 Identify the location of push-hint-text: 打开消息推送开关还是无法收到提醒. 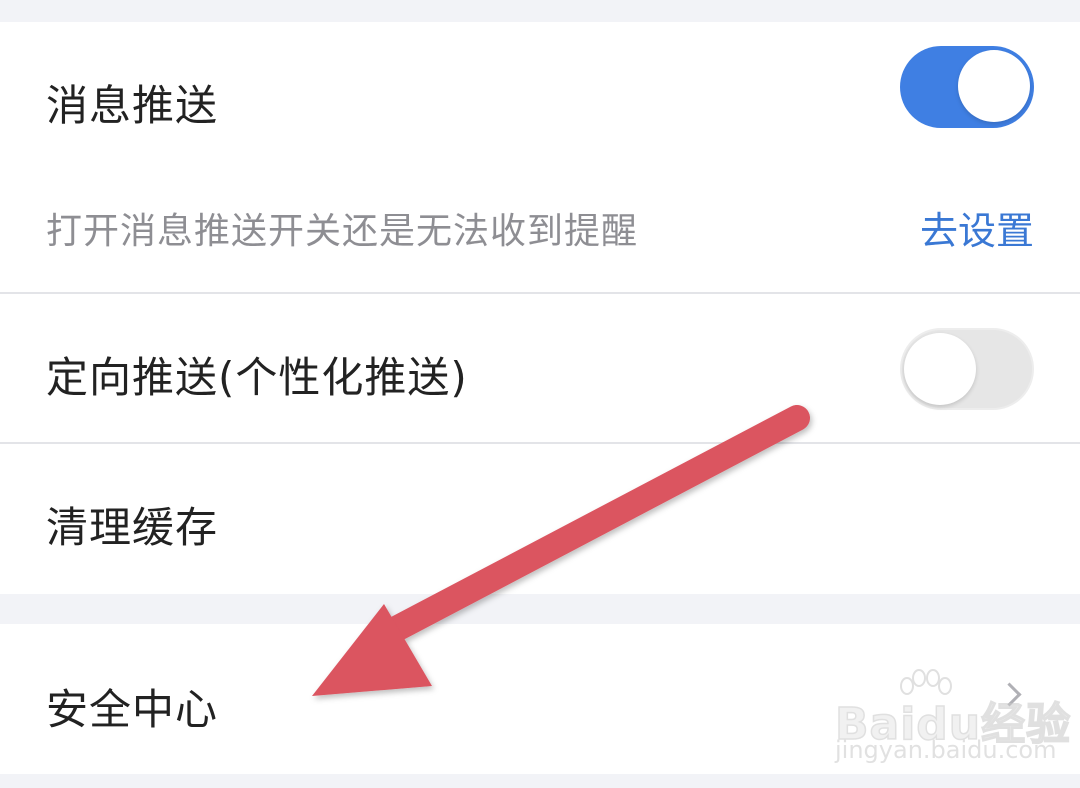
(342, 231).